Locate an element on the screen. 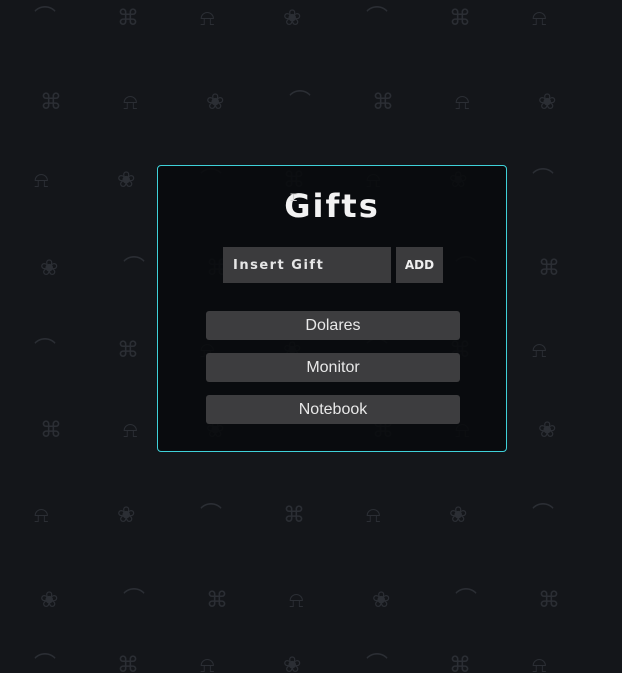  add-button: ADD is located at coordinates (419, 265).